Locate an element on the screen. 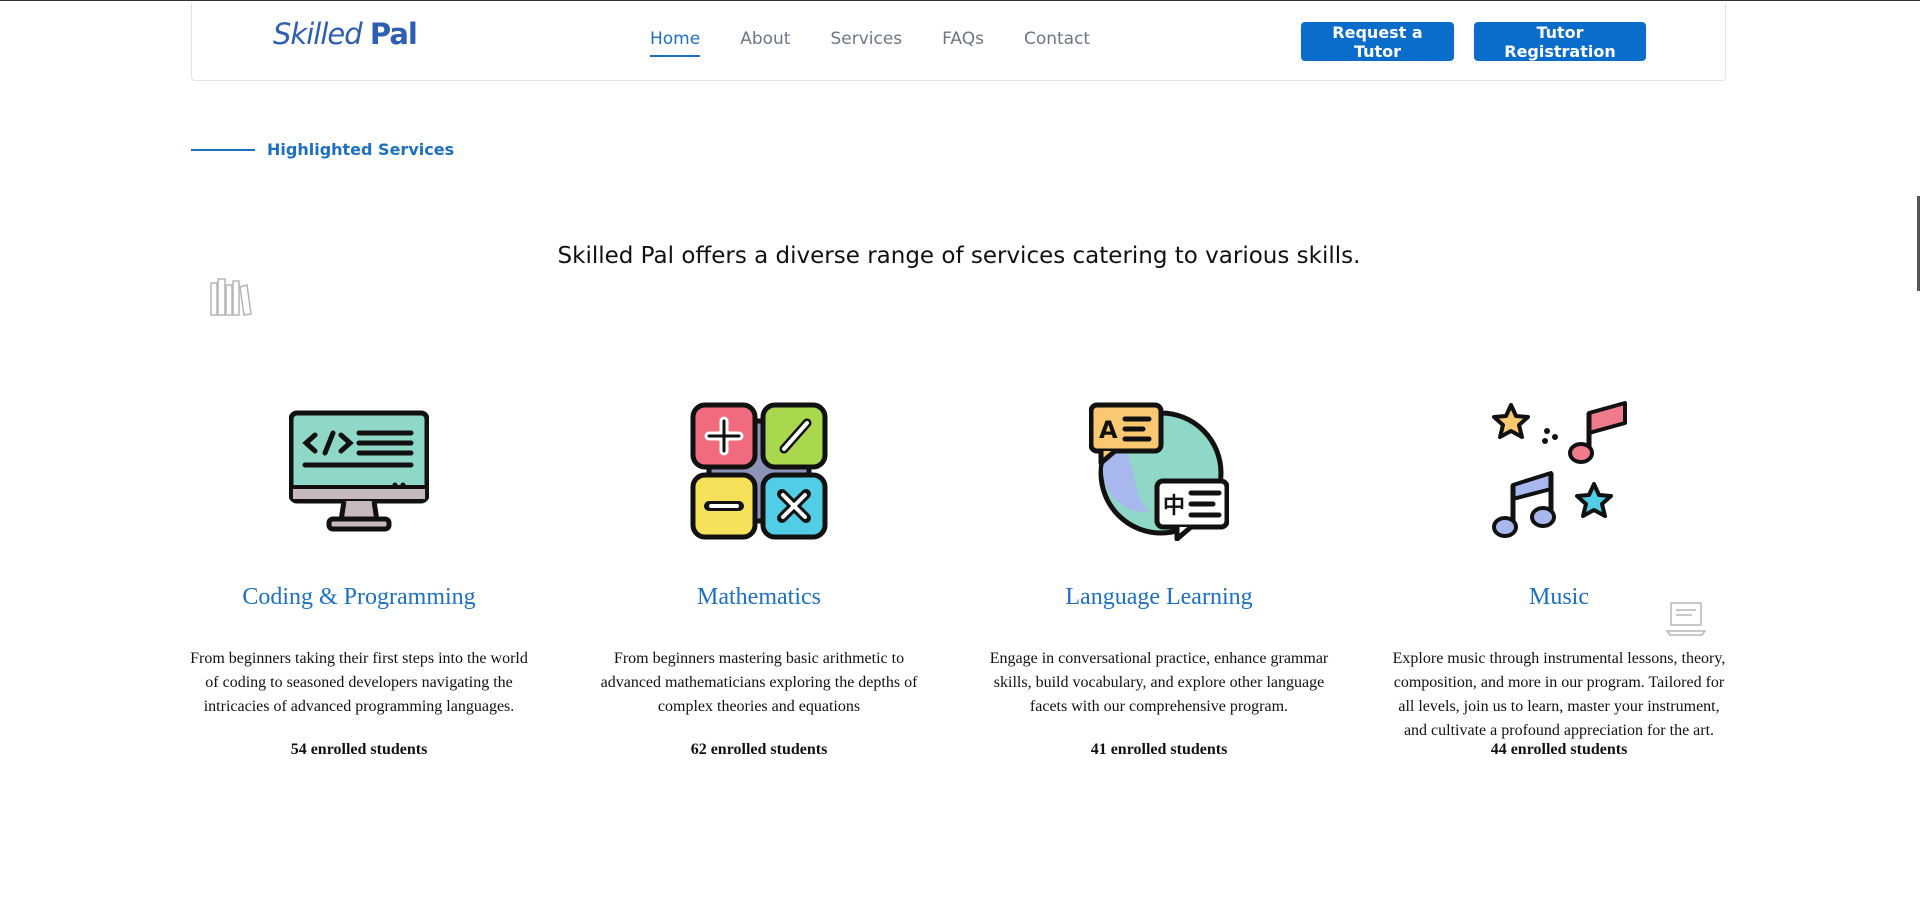 Image resolution: width=1920 pixels, height=901 pixels. service-title: Language Learning is located at coordinates (1159, 597).